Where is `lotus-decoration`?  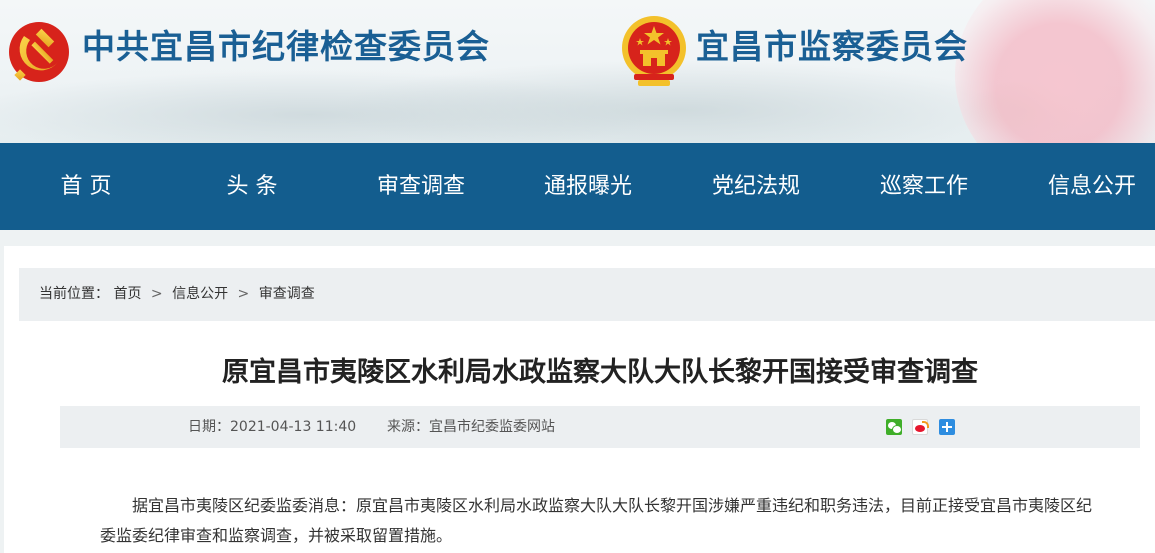
lotus-decoration is located at coordinates (1055, 71).